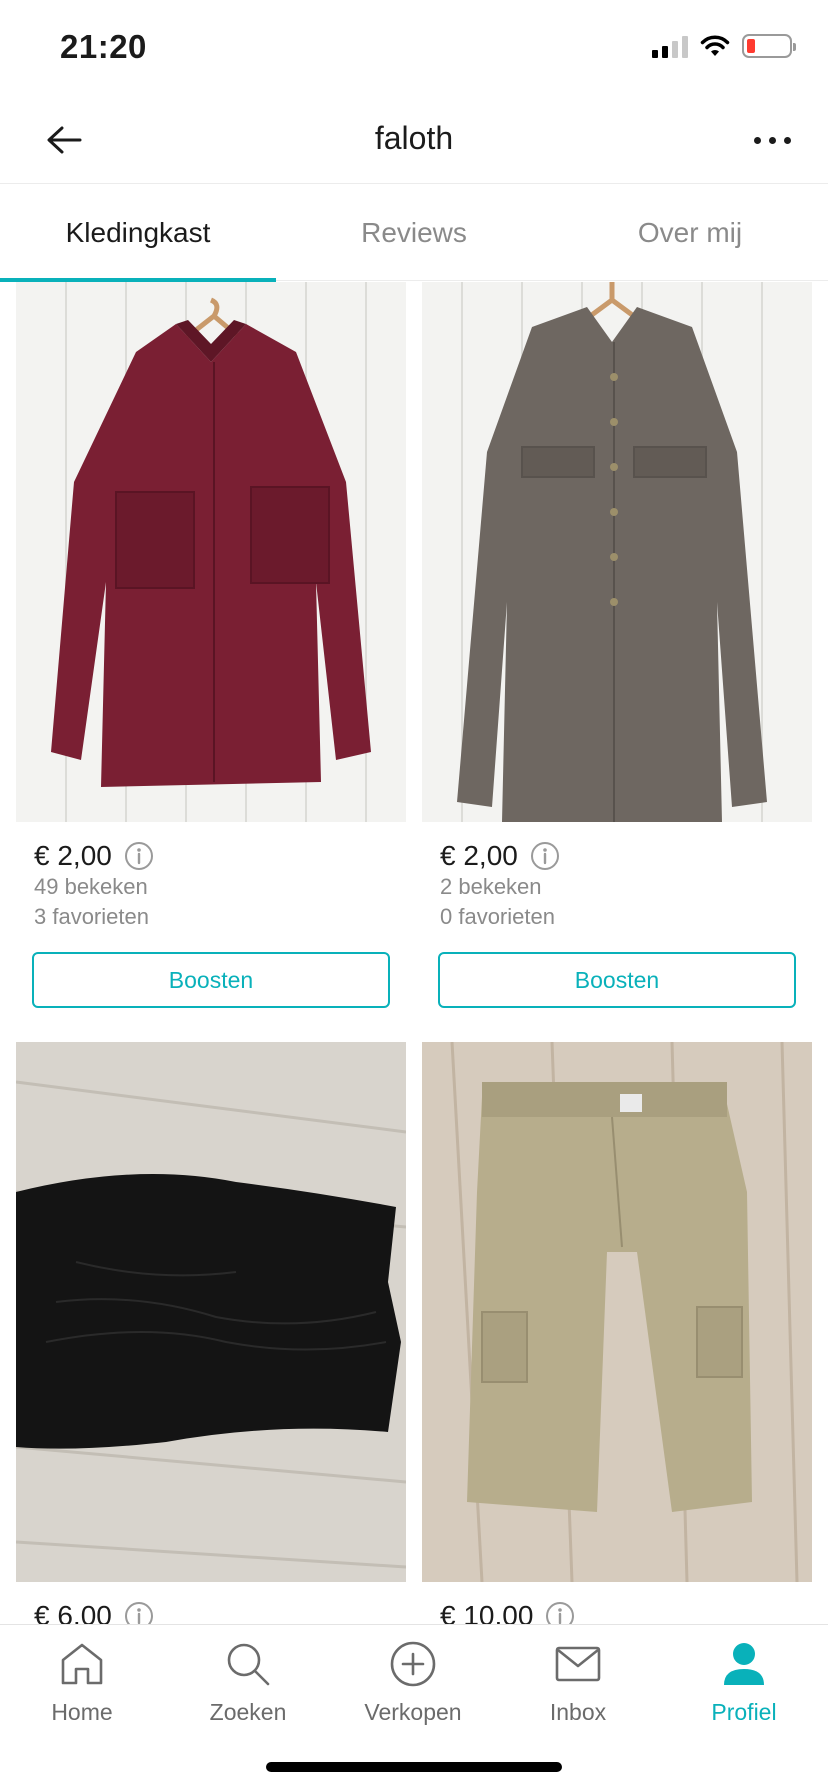 The image size is (828, 1792). What do you see at coordinates (497, 916) in the screenshot?
I see `favorite-count: 0 favorieten` at bounding box center [497, 916].